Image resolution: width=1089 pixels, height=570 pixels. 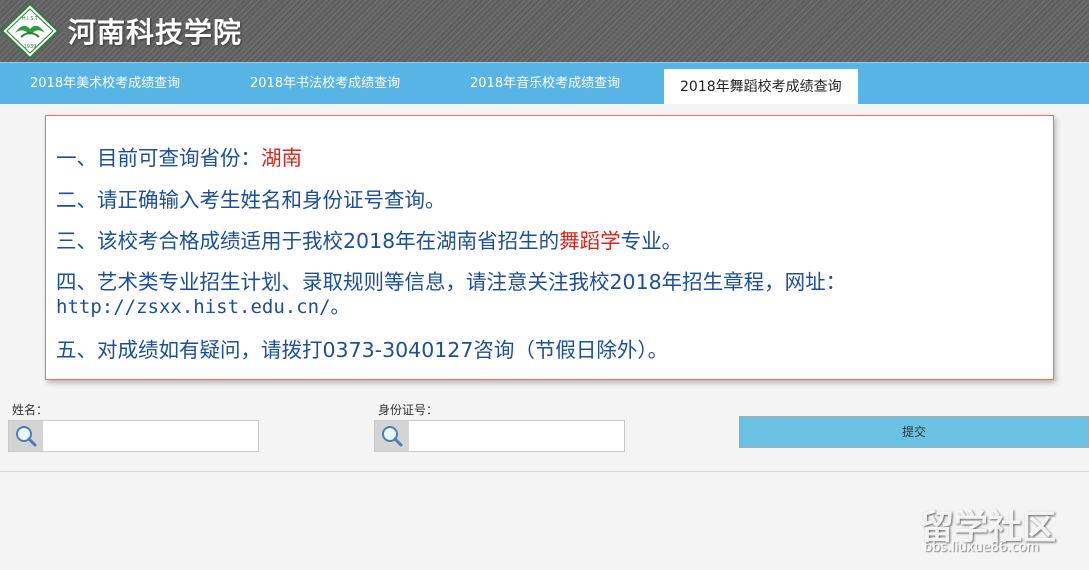 What do you see at coordinates (761, 86) in the screenshot?
I see `tab-dance-scores: 2018年舞蹈校考成绩查询` at bounding box center [761, 86].